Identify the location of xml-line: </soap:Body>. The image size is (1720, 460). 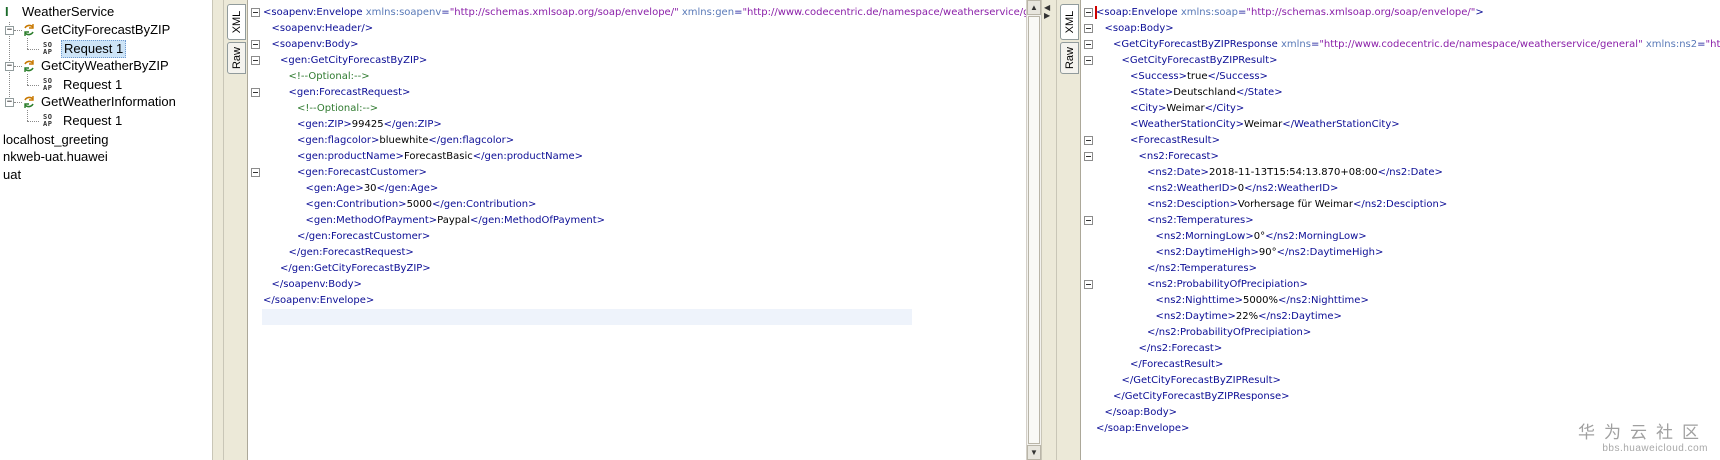
(1141, 413).